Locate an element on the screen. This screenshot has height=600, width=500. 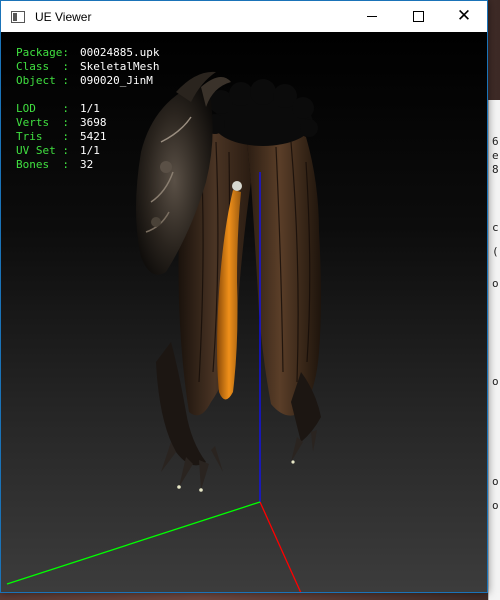
info-row-class: Class : SkeletalMesh is located at coordinates (87, 67).